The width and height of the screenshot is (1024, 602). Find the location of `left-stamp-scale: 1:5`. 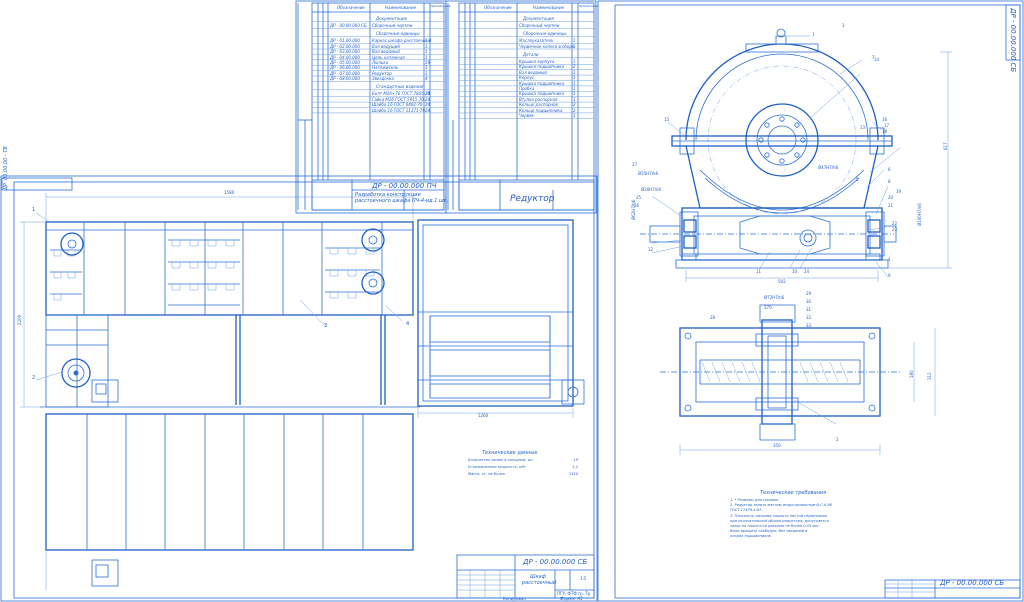

left-stamp-scale: 1:5 is located at coordinates (583, 578).